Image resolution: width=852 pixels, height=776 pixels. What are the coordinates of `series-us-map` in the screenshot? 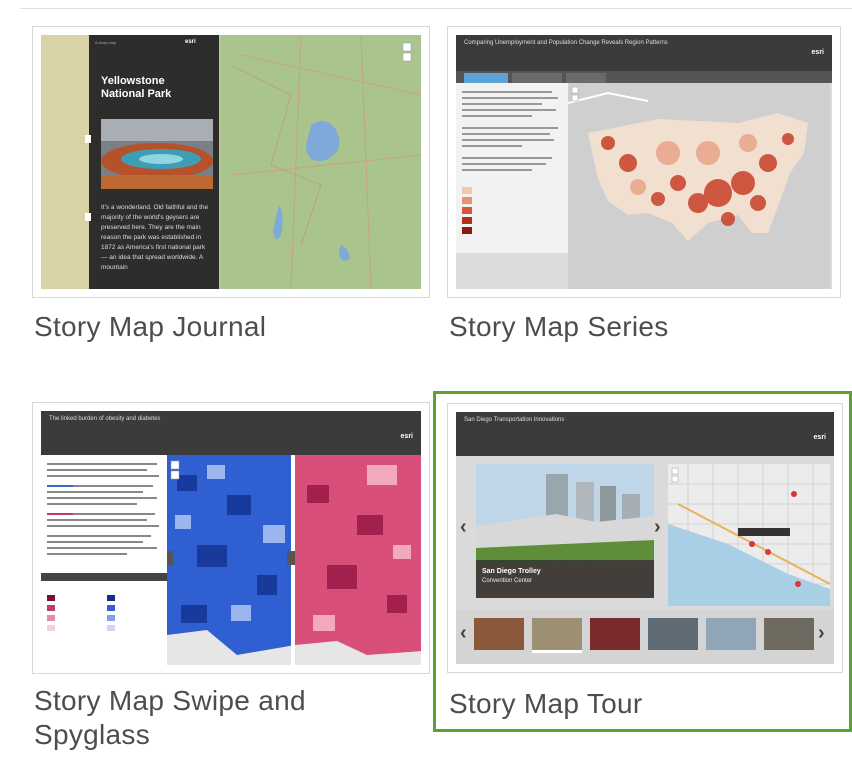 It's located at (699, 186).